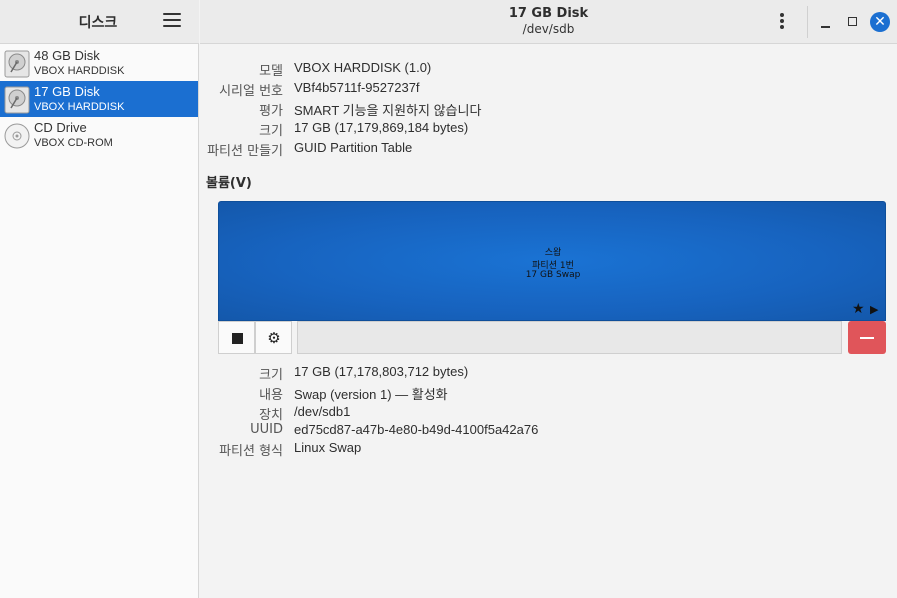 This screenshot has height=598, width=897. What do you see at coordinates (271, 415) in the screenshot?
I see `partition-label-device: 장치` at bounding box center [271, 415].